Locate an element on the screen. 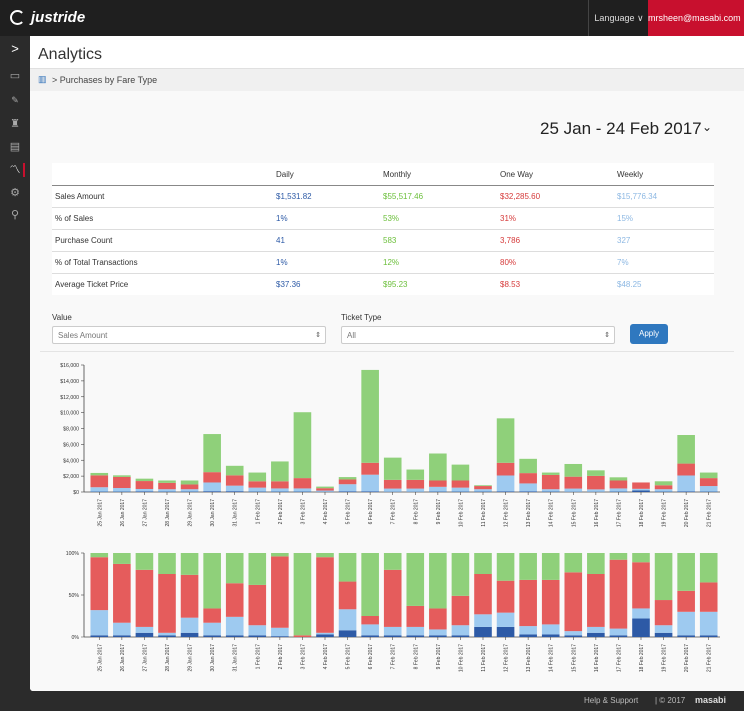 The height and width of the screenshot is (711, 744). copyright: | © 2017 is located at coordinates (670, 700).